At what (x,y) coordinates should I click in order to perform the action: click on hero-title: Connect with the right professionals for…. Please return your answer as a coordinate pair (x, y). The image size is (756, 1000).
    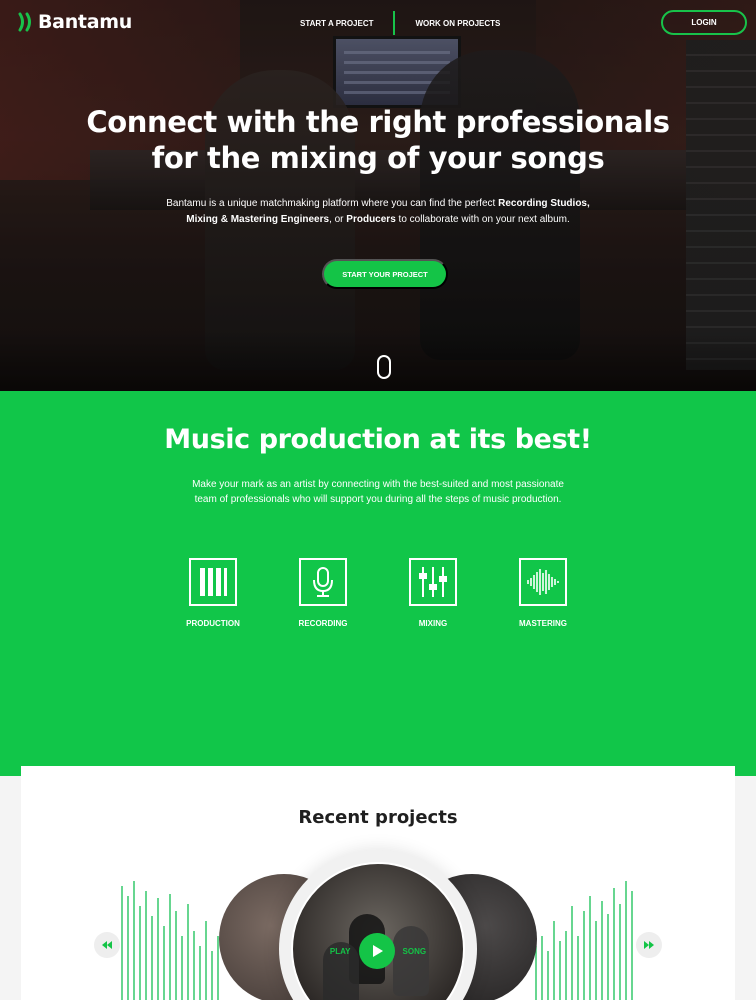
    Looking at the image, I should click on (378, 140).